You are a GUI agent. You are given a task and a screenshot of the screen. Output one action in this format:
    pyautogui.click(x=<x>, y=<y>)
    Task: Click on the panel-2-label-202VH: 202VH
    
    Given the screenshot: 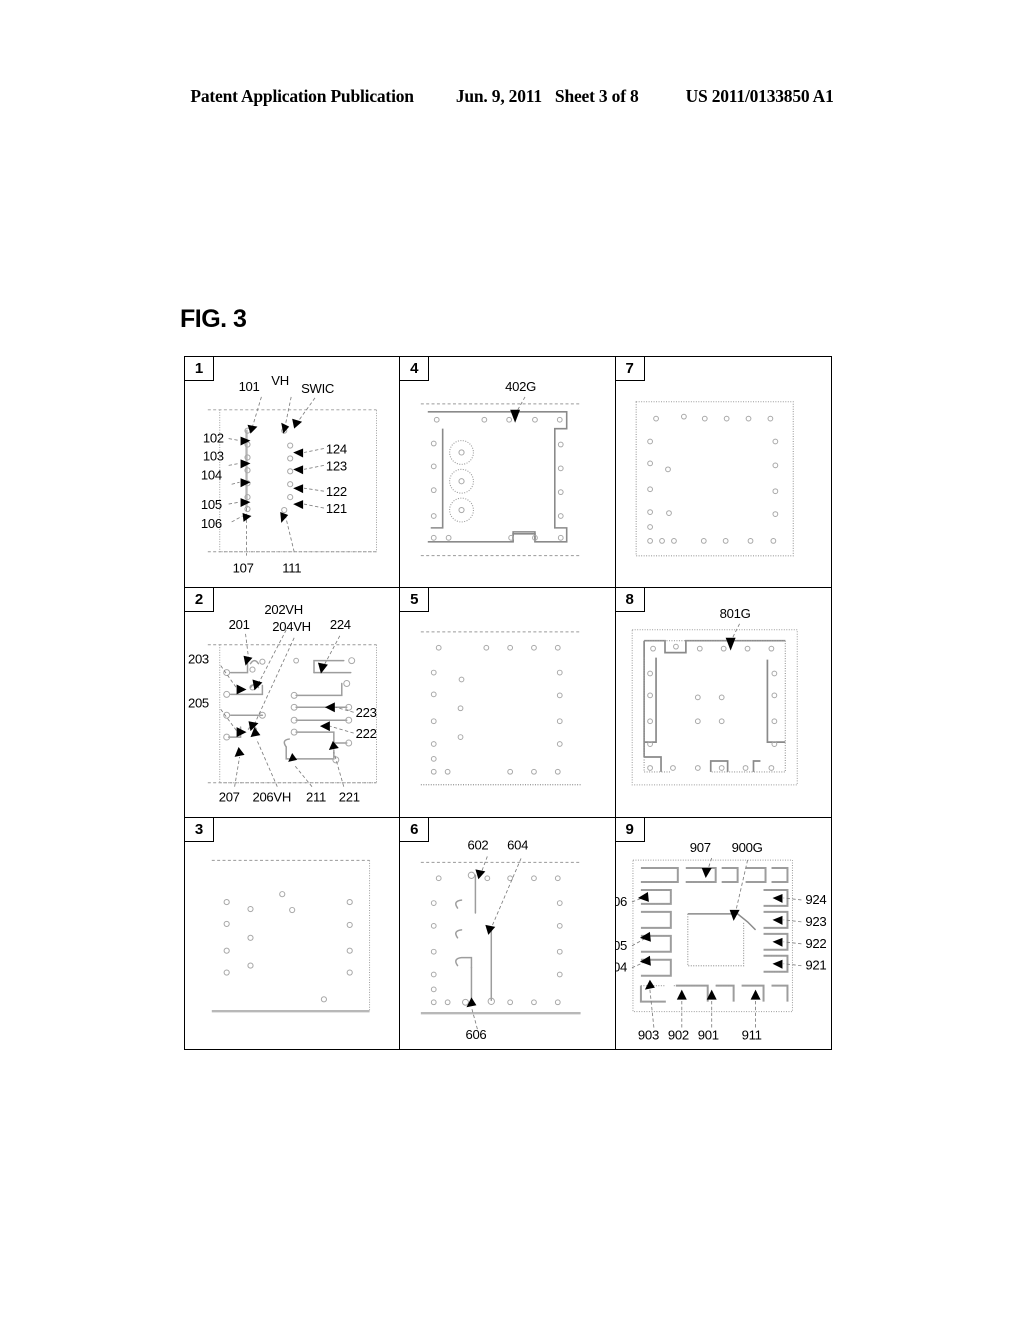 What is the action you would take?
    pyautogui.click(x=283, y=609)
    